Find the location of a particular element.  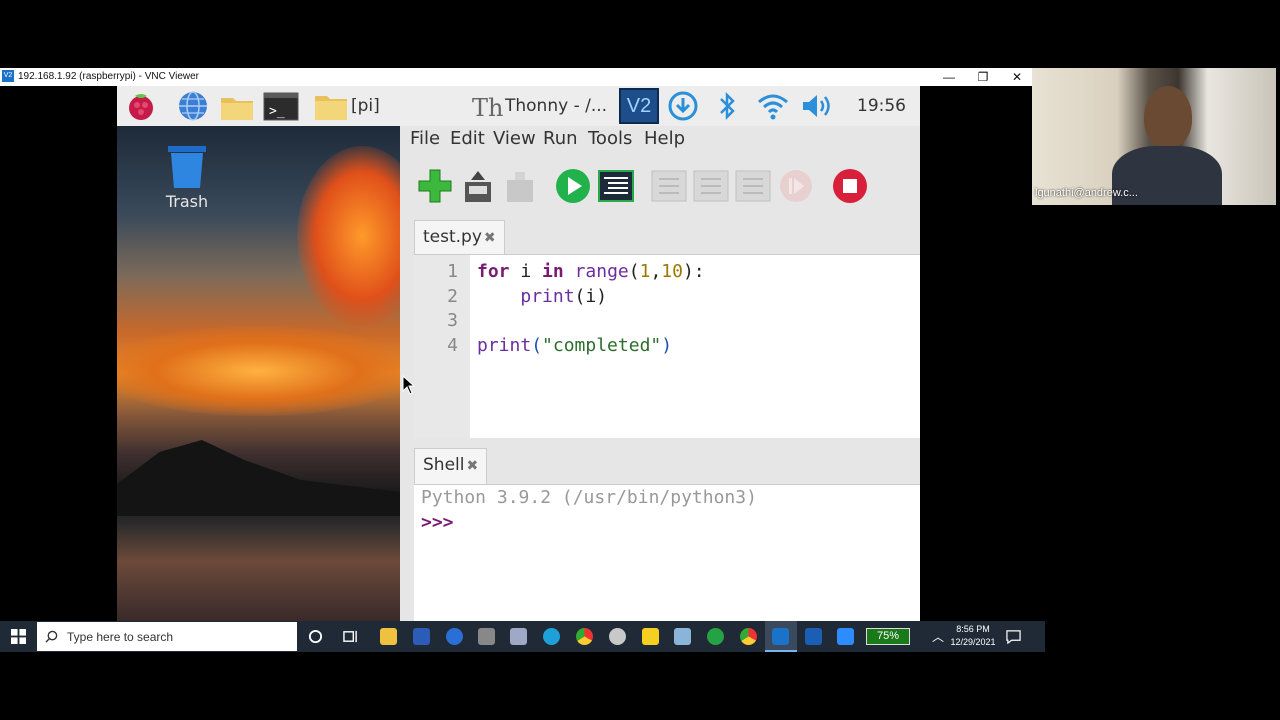

folder-taskbar-label: [pi] is located at coordinates (365, 106).